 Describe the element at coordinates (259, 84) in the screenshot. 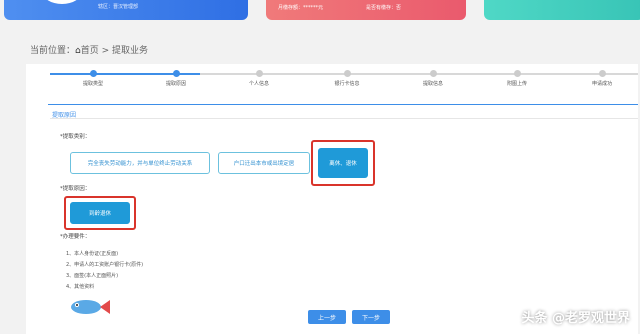

I see `step-label: 个人信息` at that location.